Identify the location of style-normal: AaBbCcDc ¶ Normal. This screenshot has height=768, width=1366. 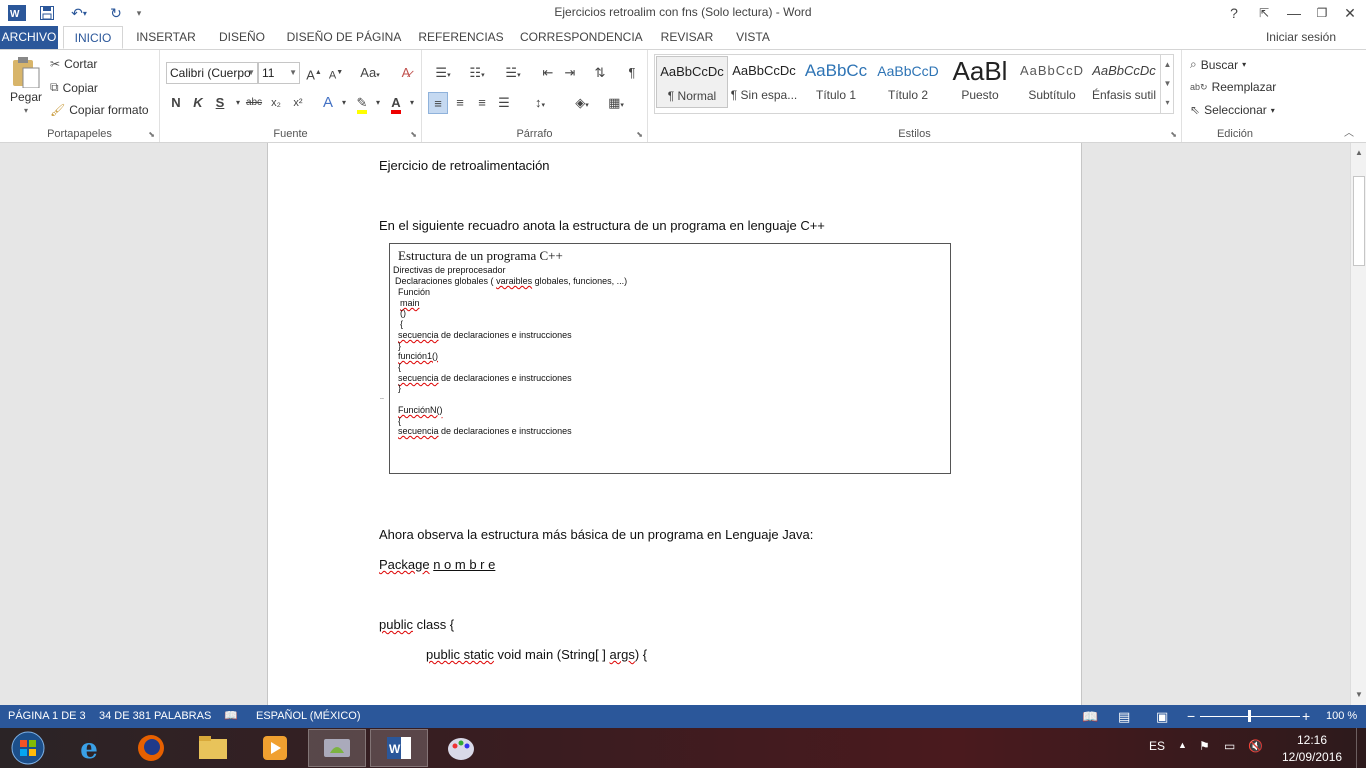
(692, 82).